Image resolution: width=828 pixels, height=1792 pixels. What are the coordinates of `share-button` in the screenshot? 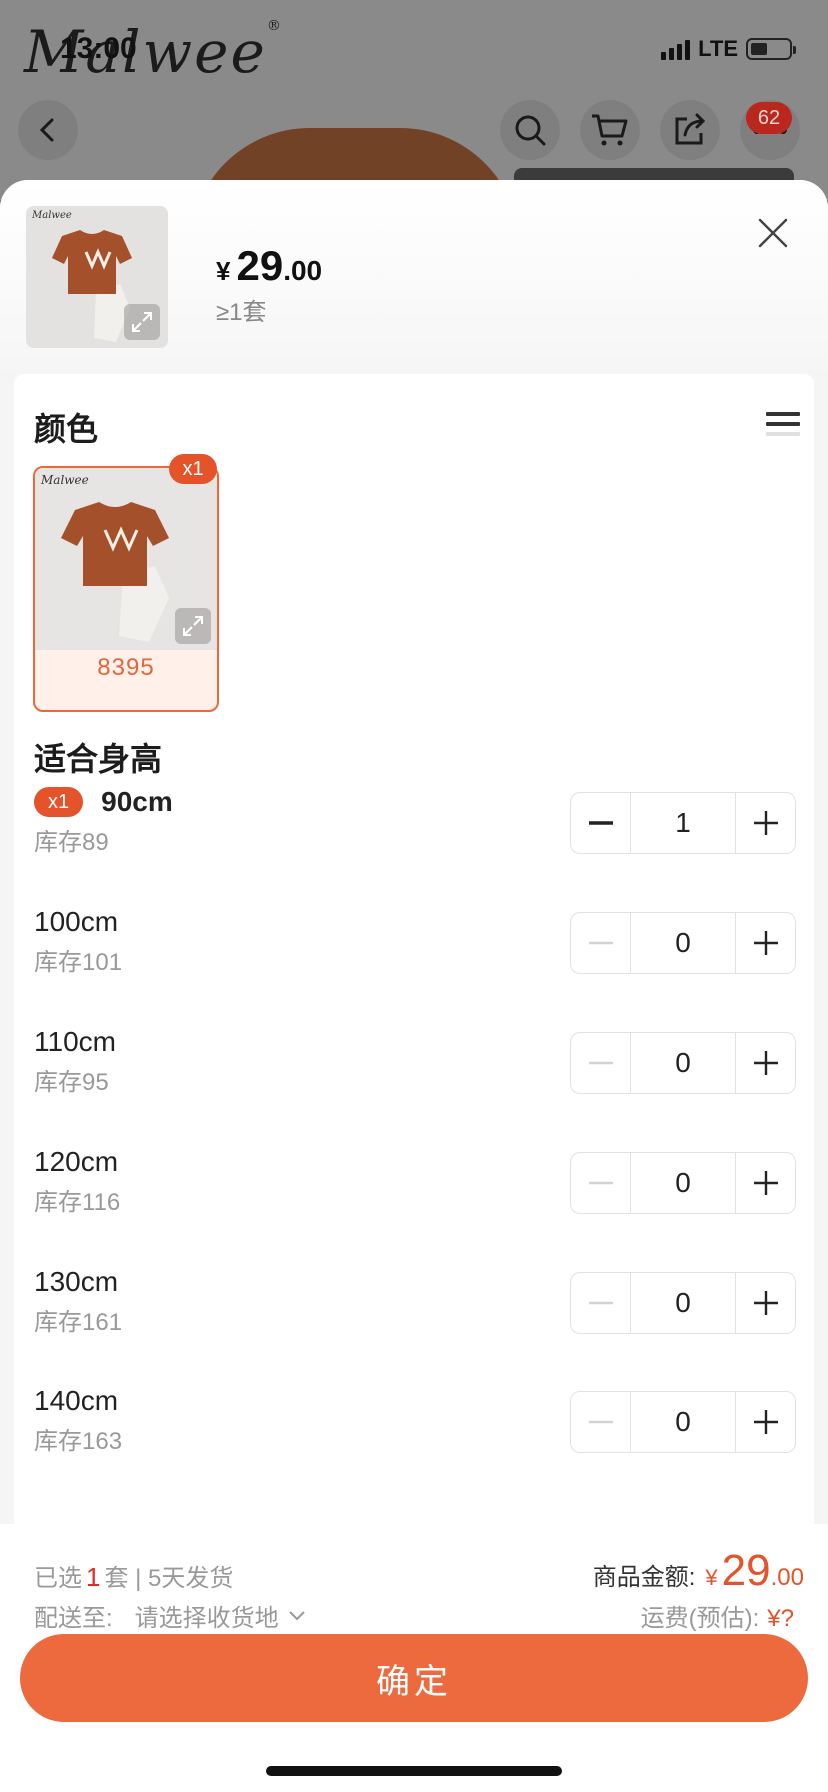 It's located at (690, 130).